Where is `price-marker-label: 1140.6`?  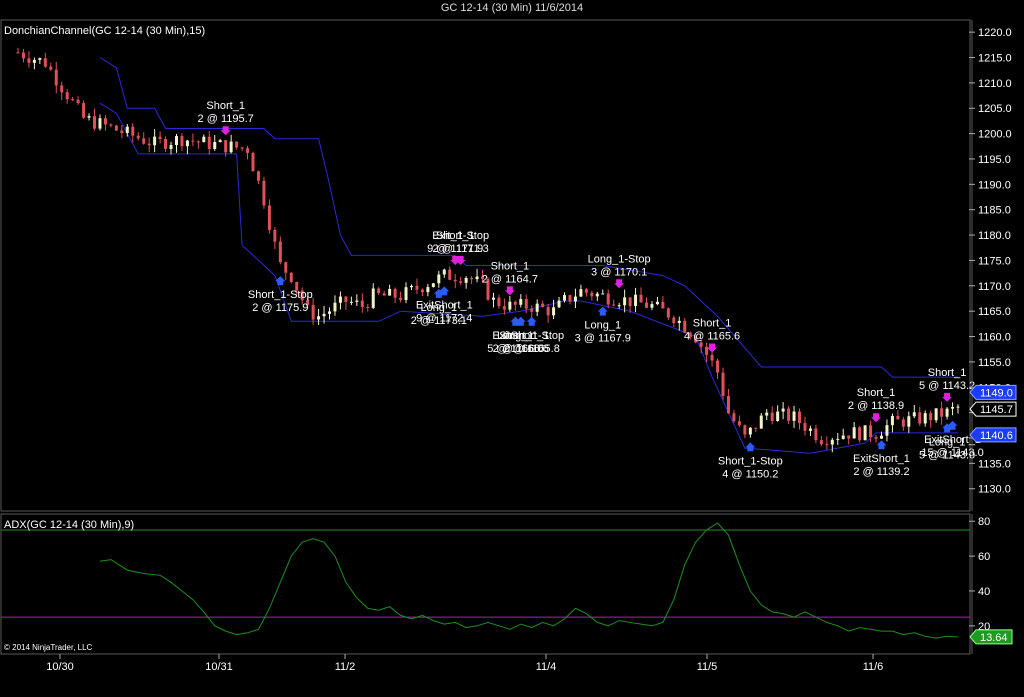
price-marker-label: 1140.6 is located at coordinates (996, 436).